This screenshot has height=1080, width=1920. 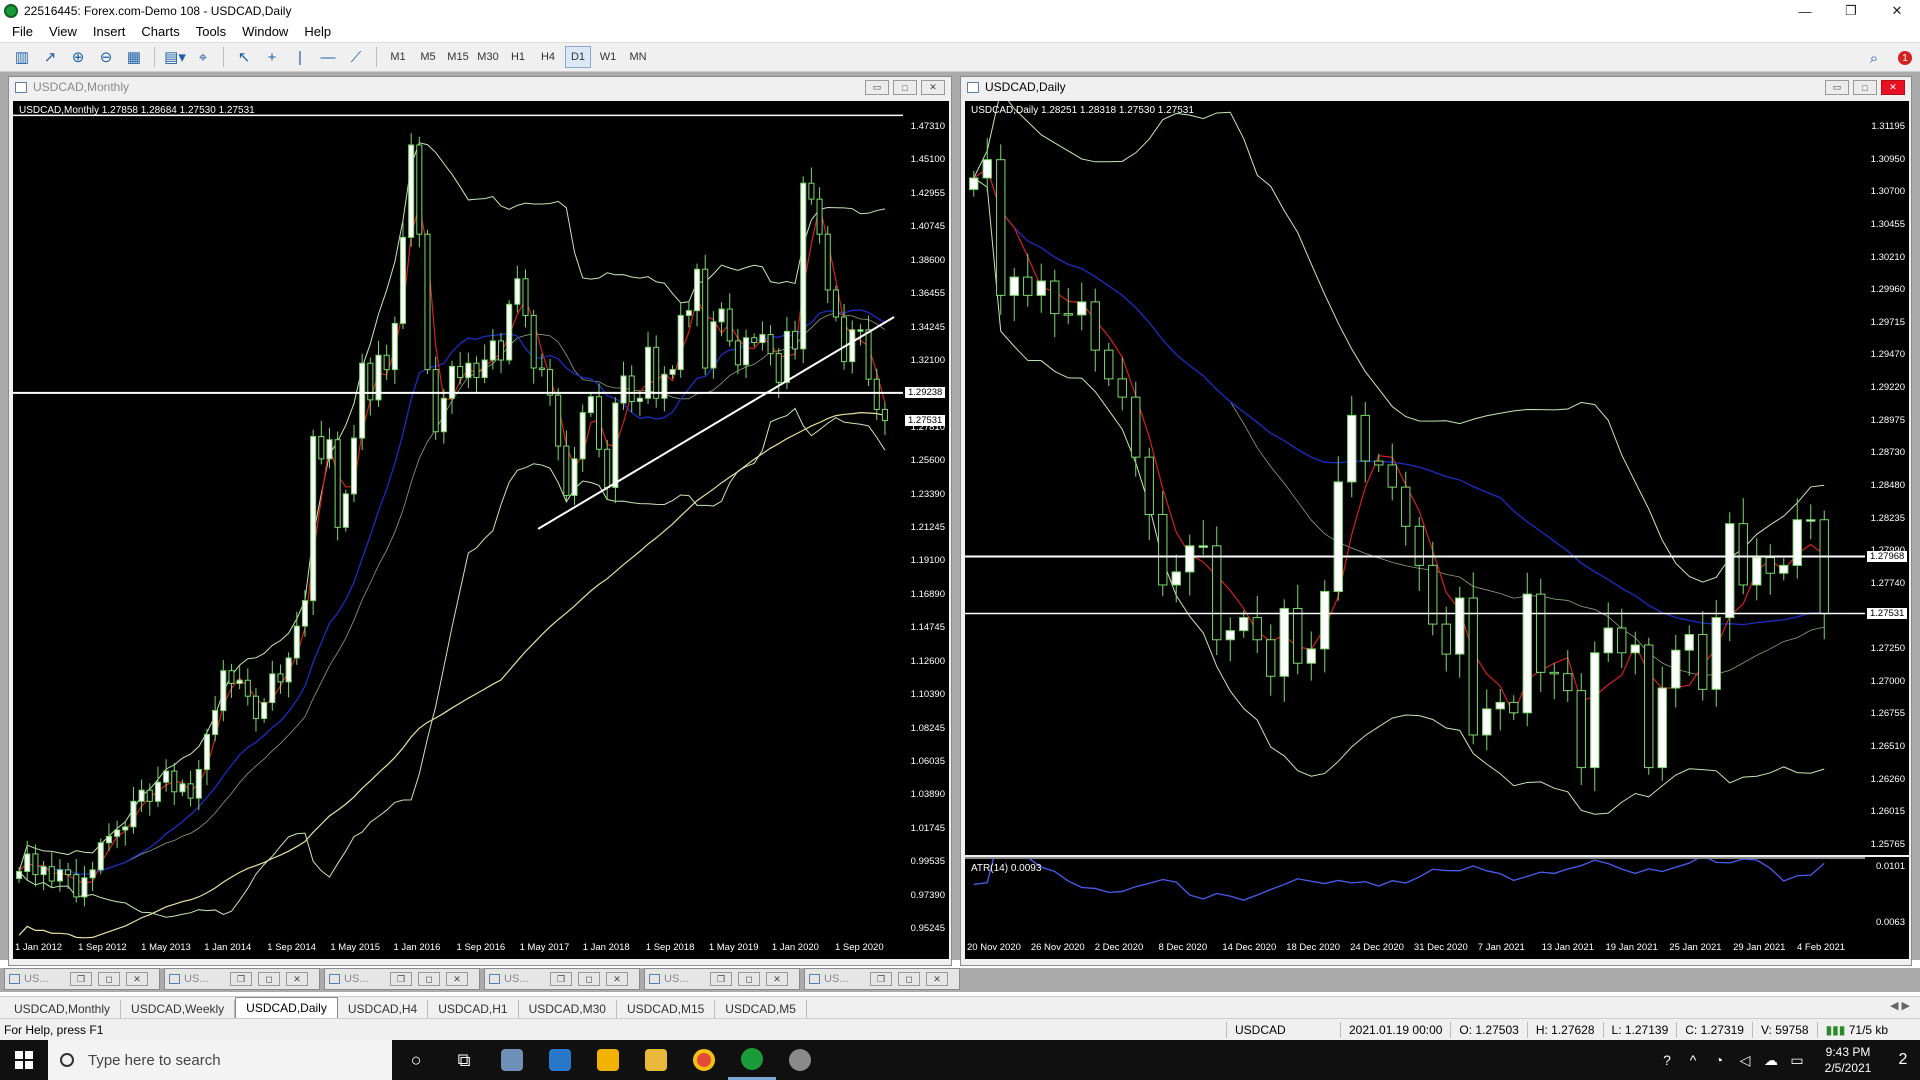 I want to click on tab-usdcad-monthly: USDCAD,Monthly, so click(x=63, y=1009).